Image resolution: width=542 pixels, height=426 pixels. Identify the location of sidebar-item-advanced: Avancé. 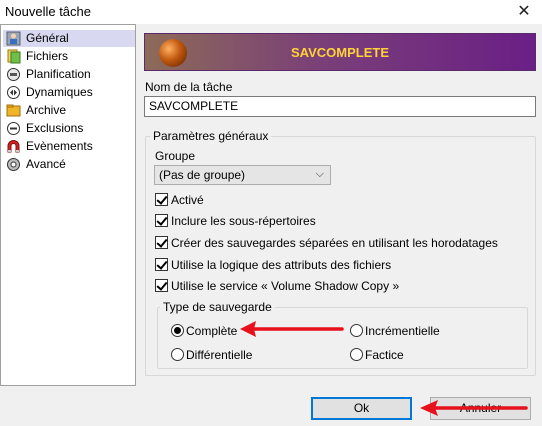
(69, 164).